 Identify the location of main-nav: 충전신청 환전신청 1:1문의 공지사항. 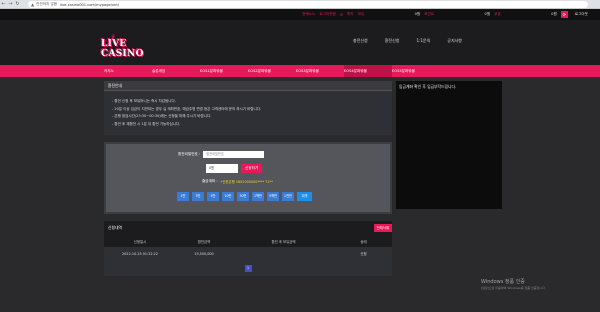
(407, 41).